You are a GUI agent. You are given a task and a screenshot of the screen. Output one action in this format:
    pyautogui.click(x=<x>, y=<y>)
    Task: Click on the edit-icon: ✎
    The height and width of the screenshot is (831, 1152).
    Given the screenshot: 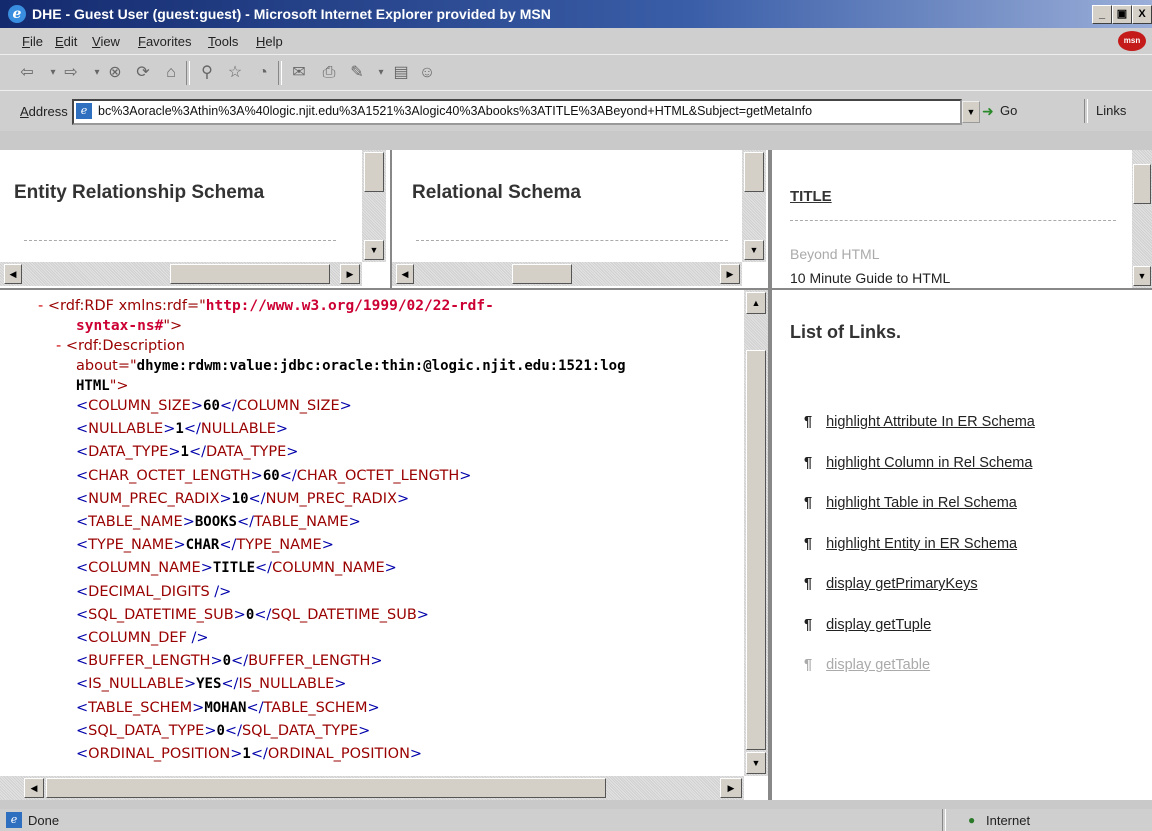 What is the action you would take?
    pyautogui.click(x=357, y=73)
    